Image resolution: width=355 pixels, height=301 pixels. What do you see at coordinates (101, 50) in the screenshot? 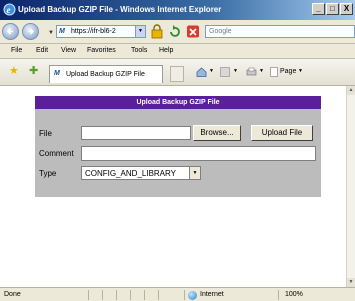
I see `menu-favorites: Favorites` at bounding box center [101, 50].